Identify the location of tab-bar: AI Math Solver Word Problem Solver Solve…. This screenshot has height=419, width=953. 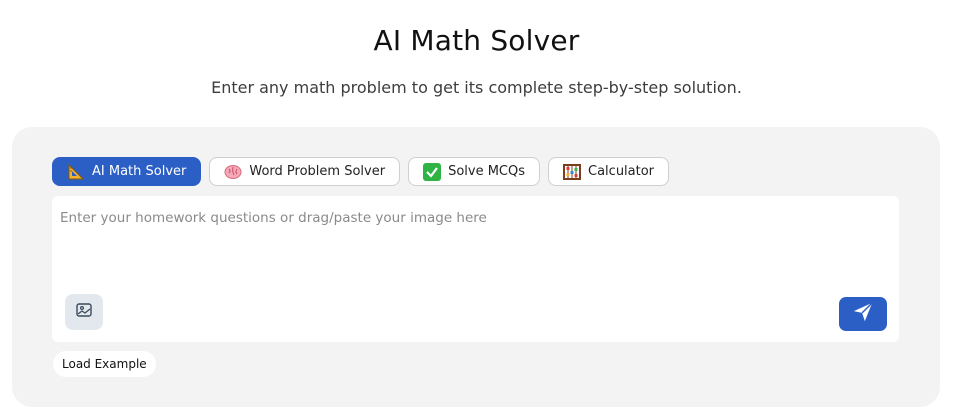
(361, 172).